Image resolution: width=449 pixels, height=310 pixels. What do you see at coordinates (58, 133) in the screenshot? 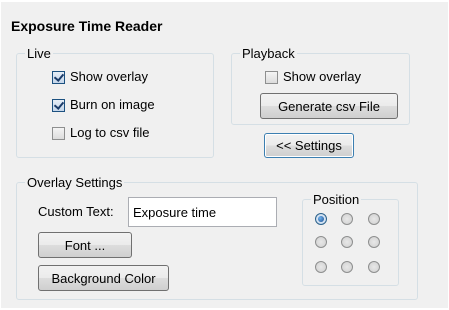
I see `log-to-csv-checkbox` at bounding box center [58, 133].